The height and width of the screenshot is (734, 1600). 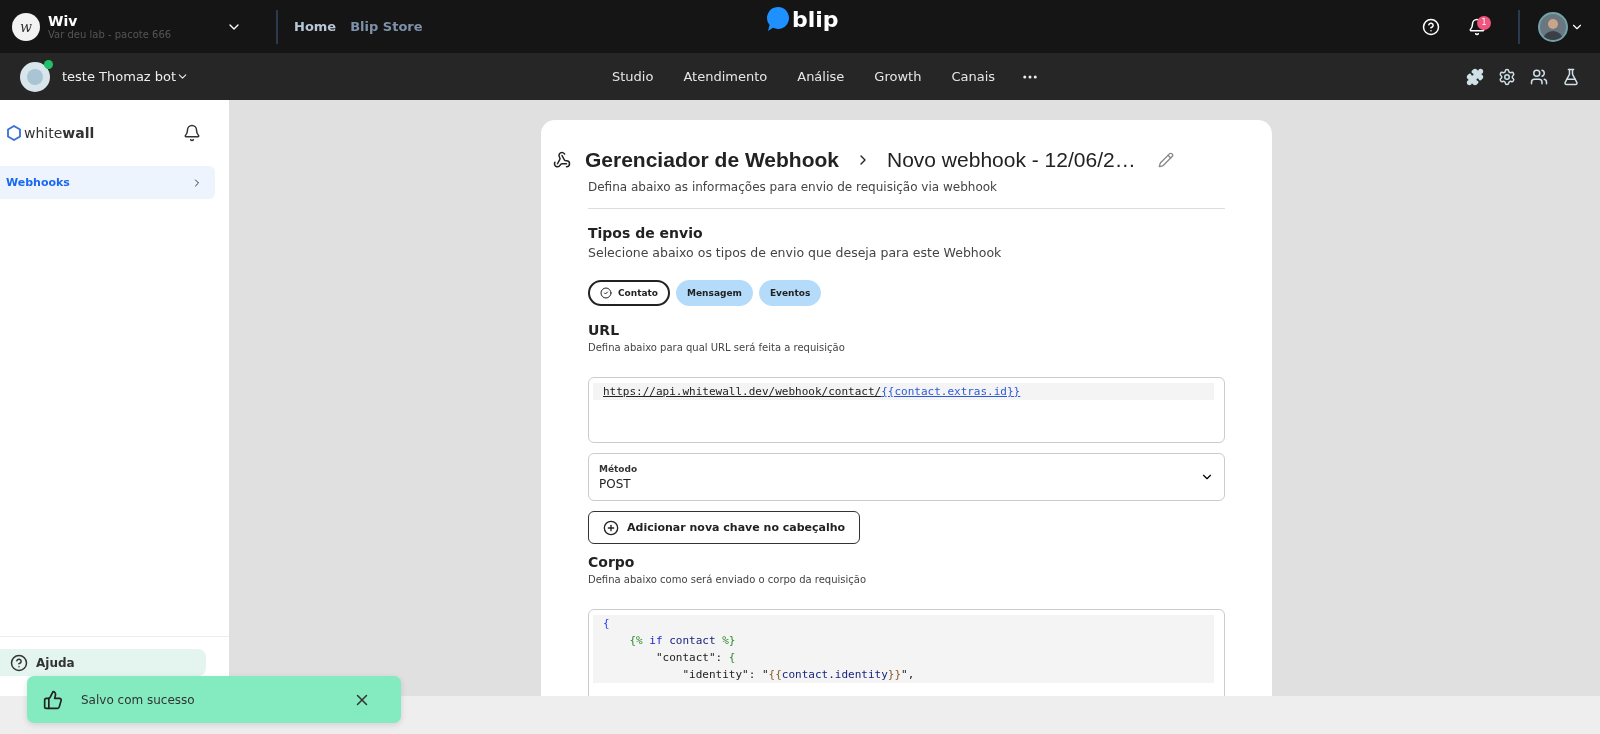 I want to click on settings-icon, so click(x=1507, y=76).